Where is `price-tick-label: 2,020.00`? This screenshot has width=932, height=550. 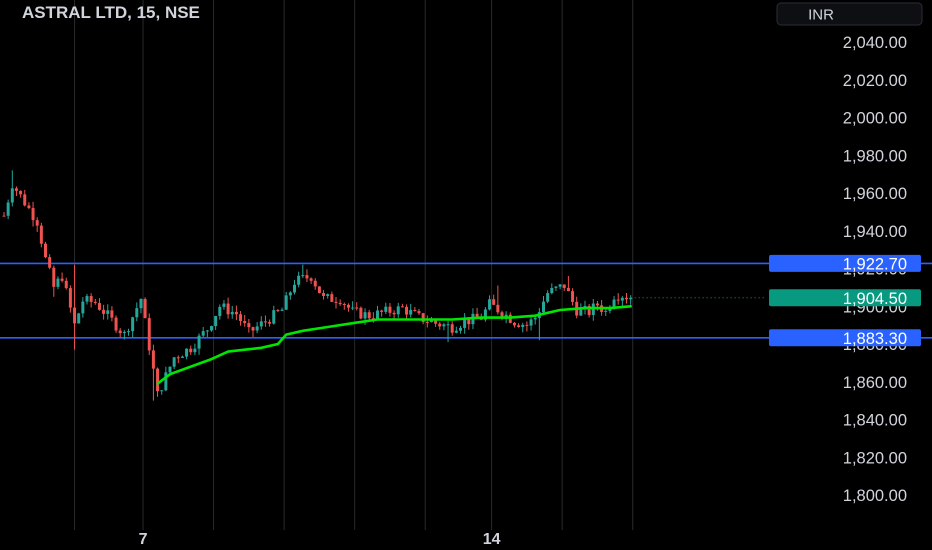
price-tick-label: 2,020.00 is located at coordinates (875, 81).